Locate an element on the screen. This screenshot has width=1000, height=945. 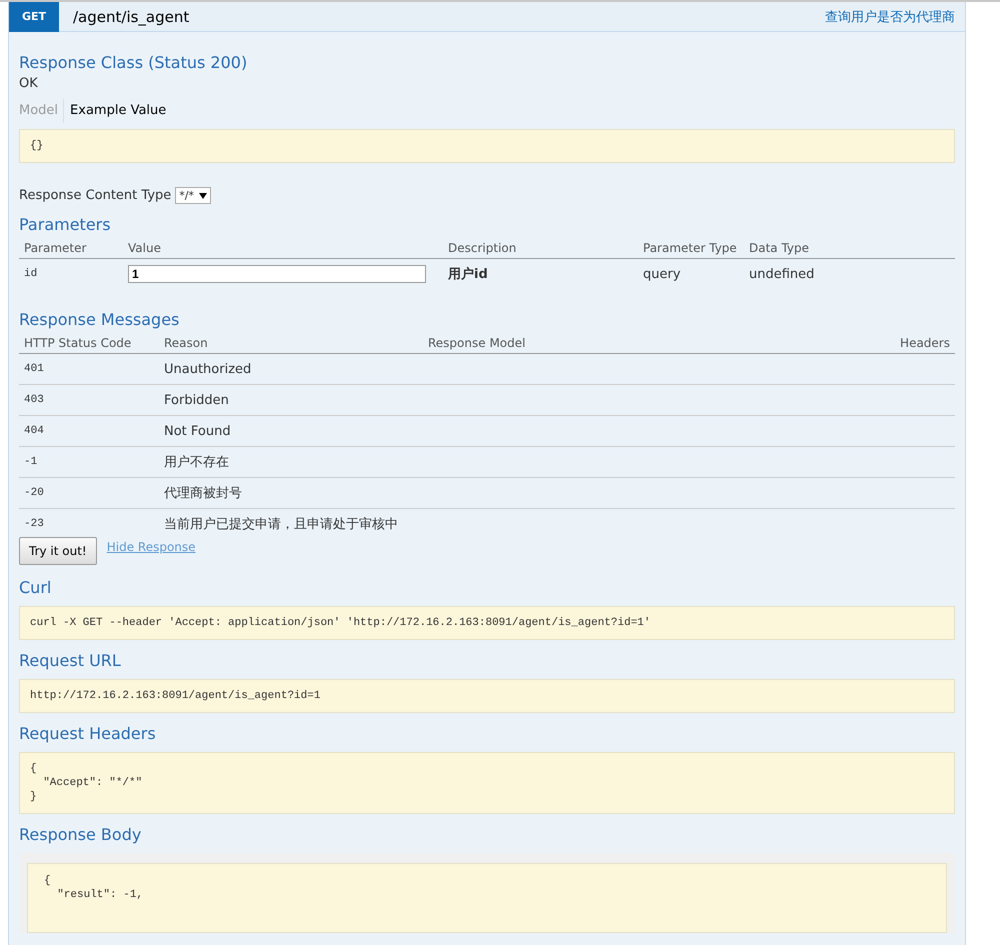
column-header: Description is located at coordinates (540, 248).